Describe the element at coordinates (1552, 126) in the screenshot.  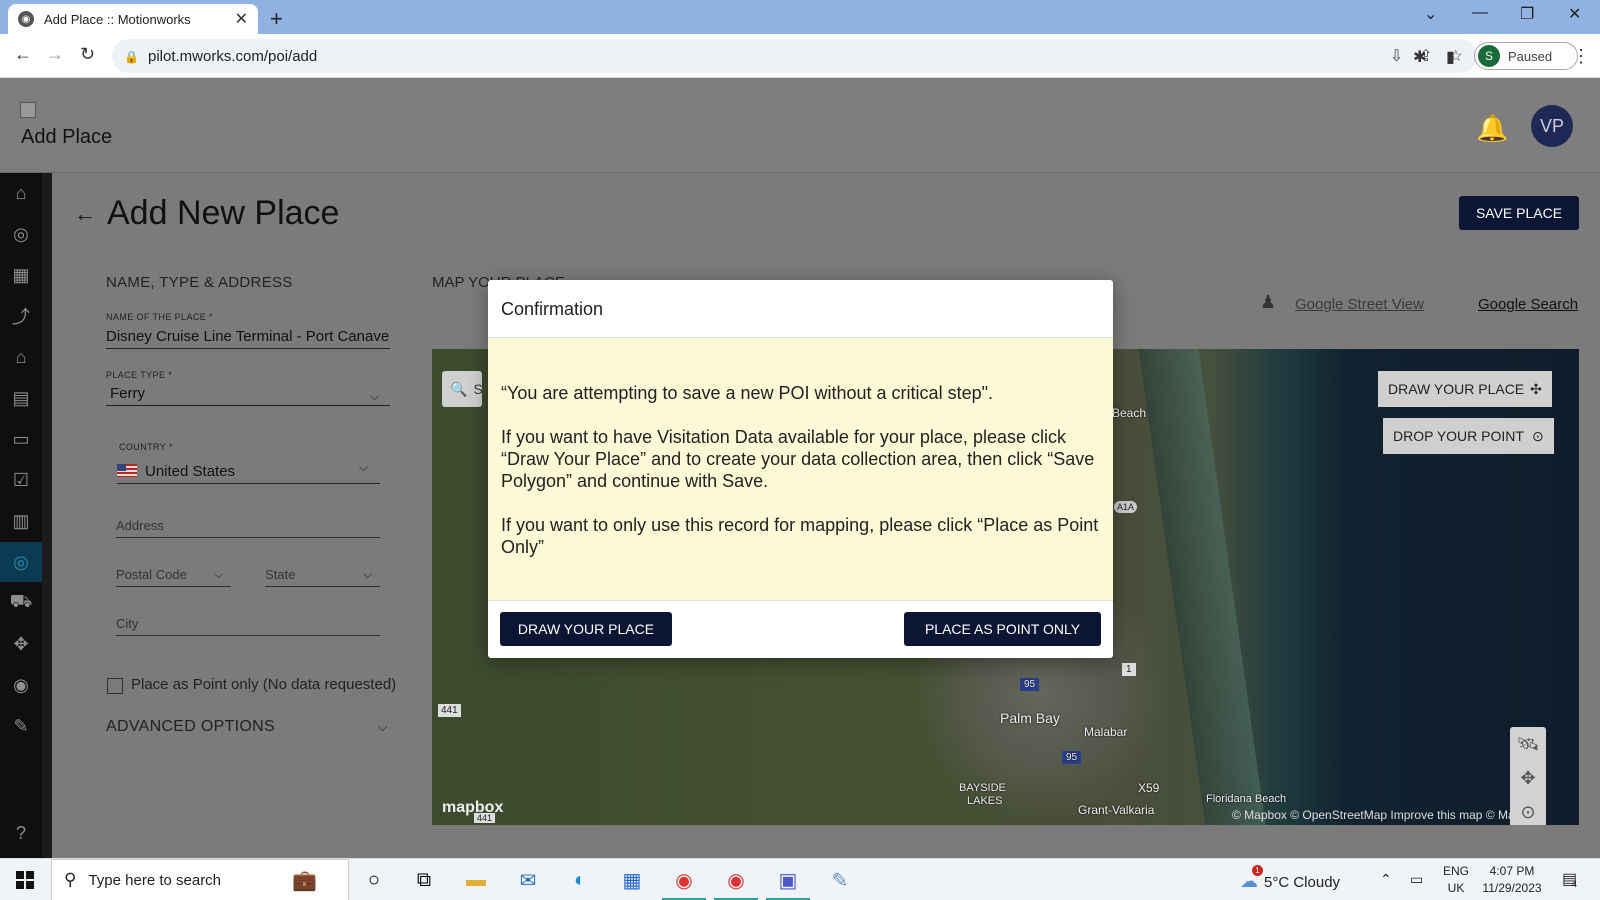
I see `user-avatar: VP` at that location.